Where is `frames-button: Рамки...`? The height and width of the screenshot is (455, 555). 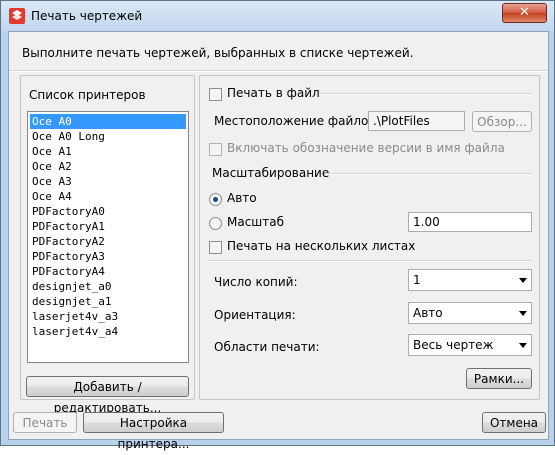 frames-button: Рамки... is located at coordinates (499, 378).